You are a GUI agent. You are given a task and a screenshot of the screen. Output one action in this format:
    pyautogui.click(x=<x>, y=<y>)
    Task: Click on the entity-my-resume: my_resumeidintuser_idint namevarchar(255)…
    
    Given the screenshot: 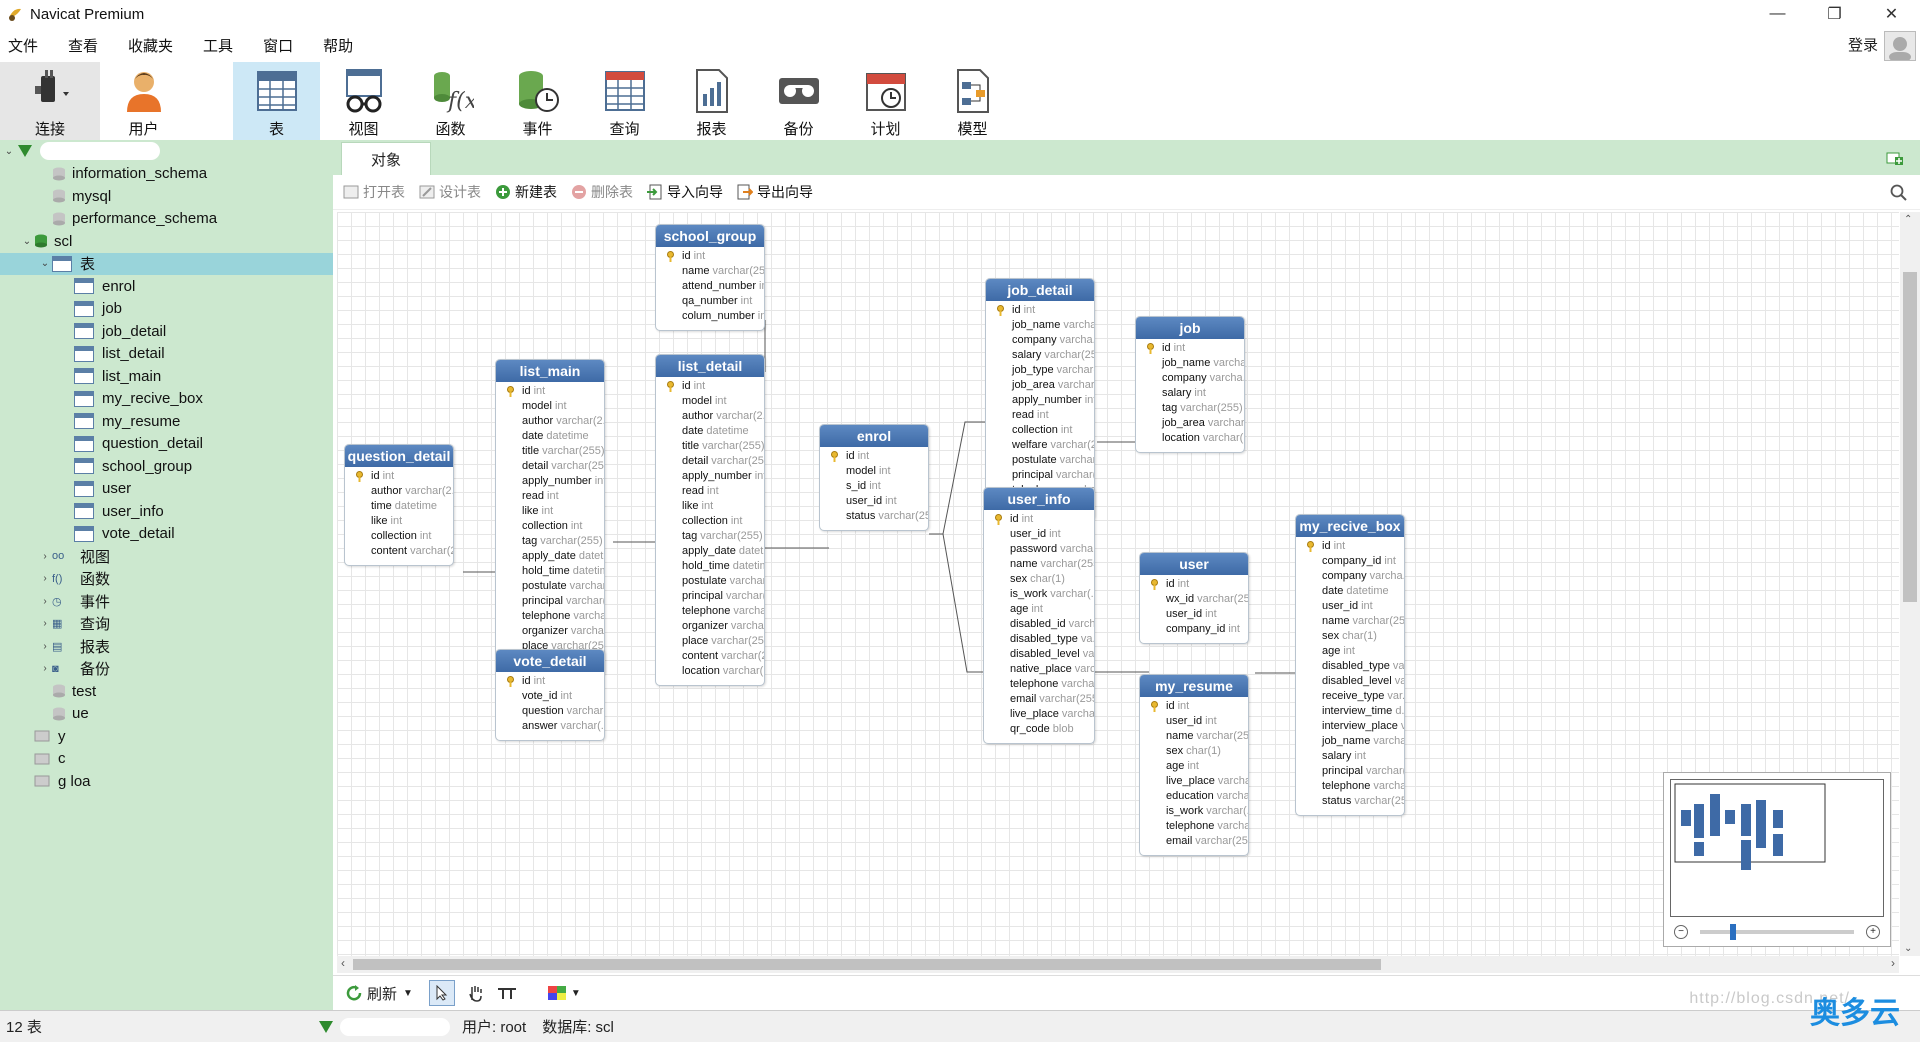 What is the action you would take?
    pyautogui.click(x=1194, y=765)
    